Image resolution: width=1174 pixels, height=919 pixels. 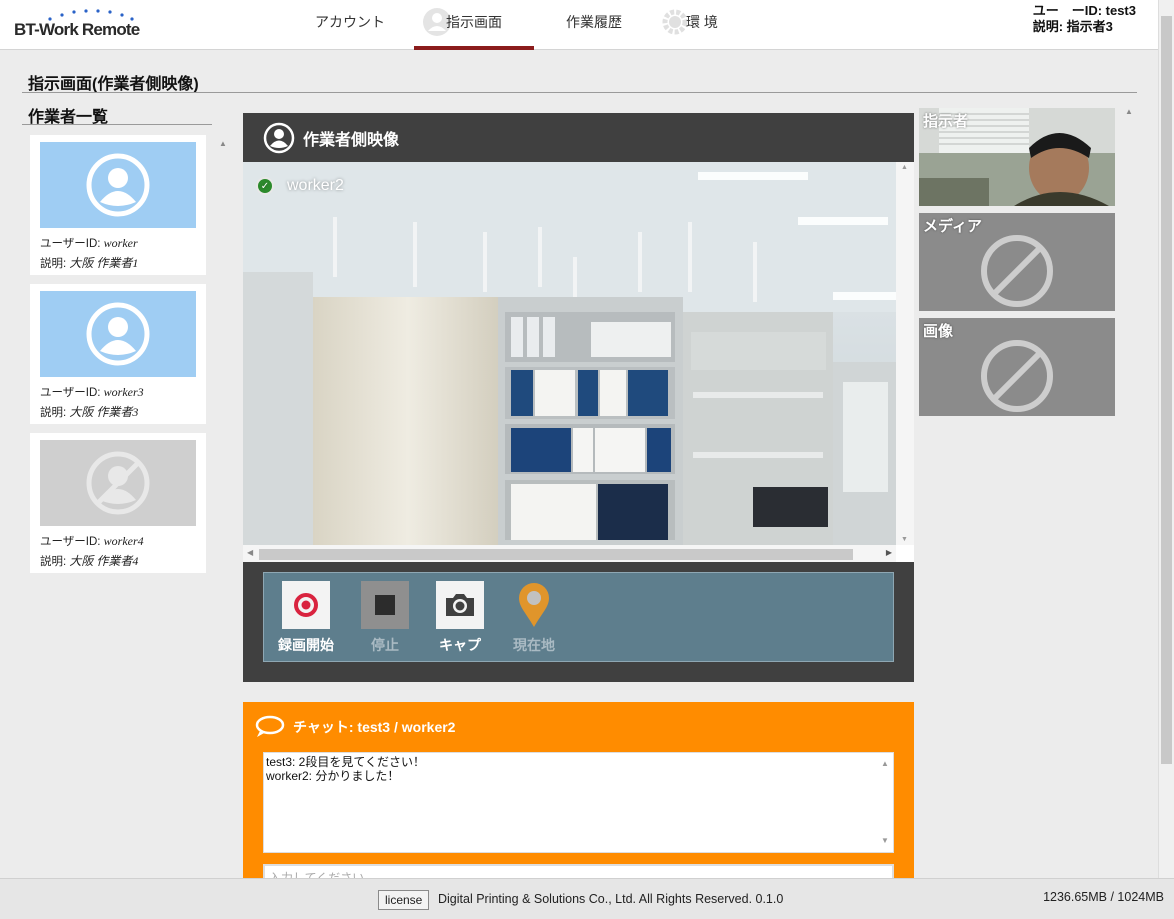 I want to click on worker-list-scroll-up-icon: ▲, so click(x=223, y=143).